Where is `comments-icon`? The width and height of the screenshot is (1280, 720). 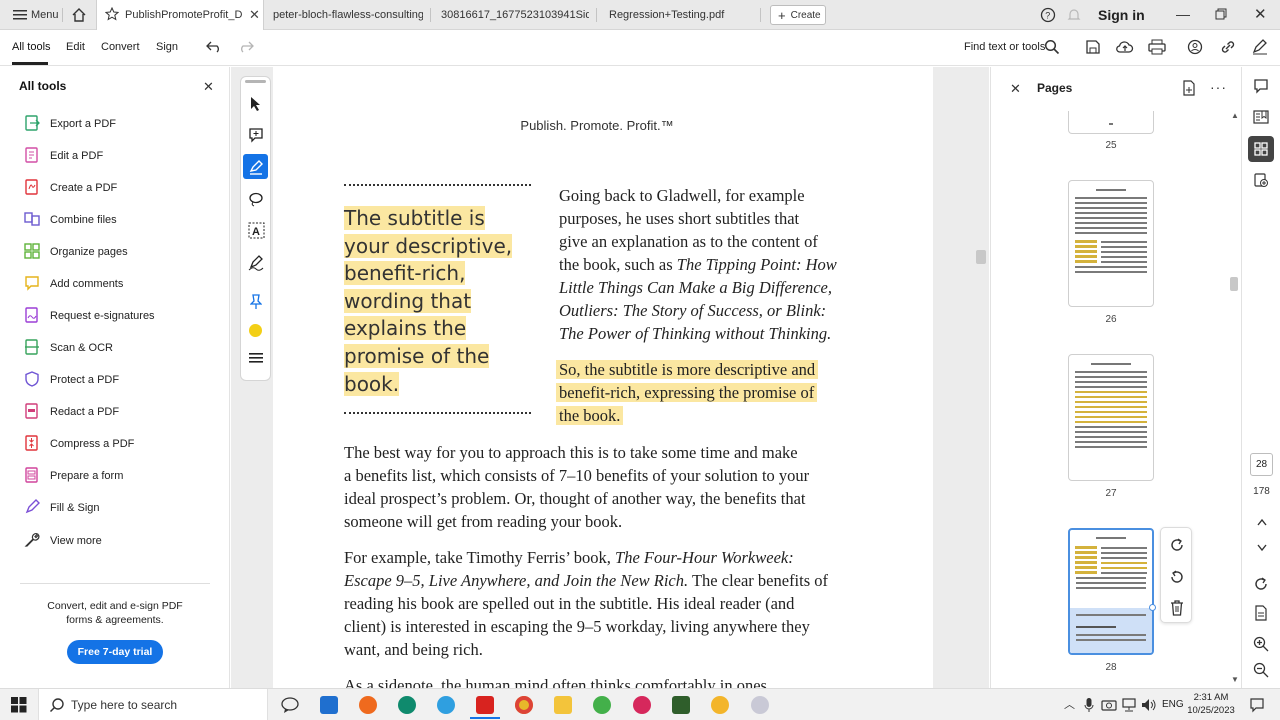
comments-icon is located at coordinates (1261, 87).